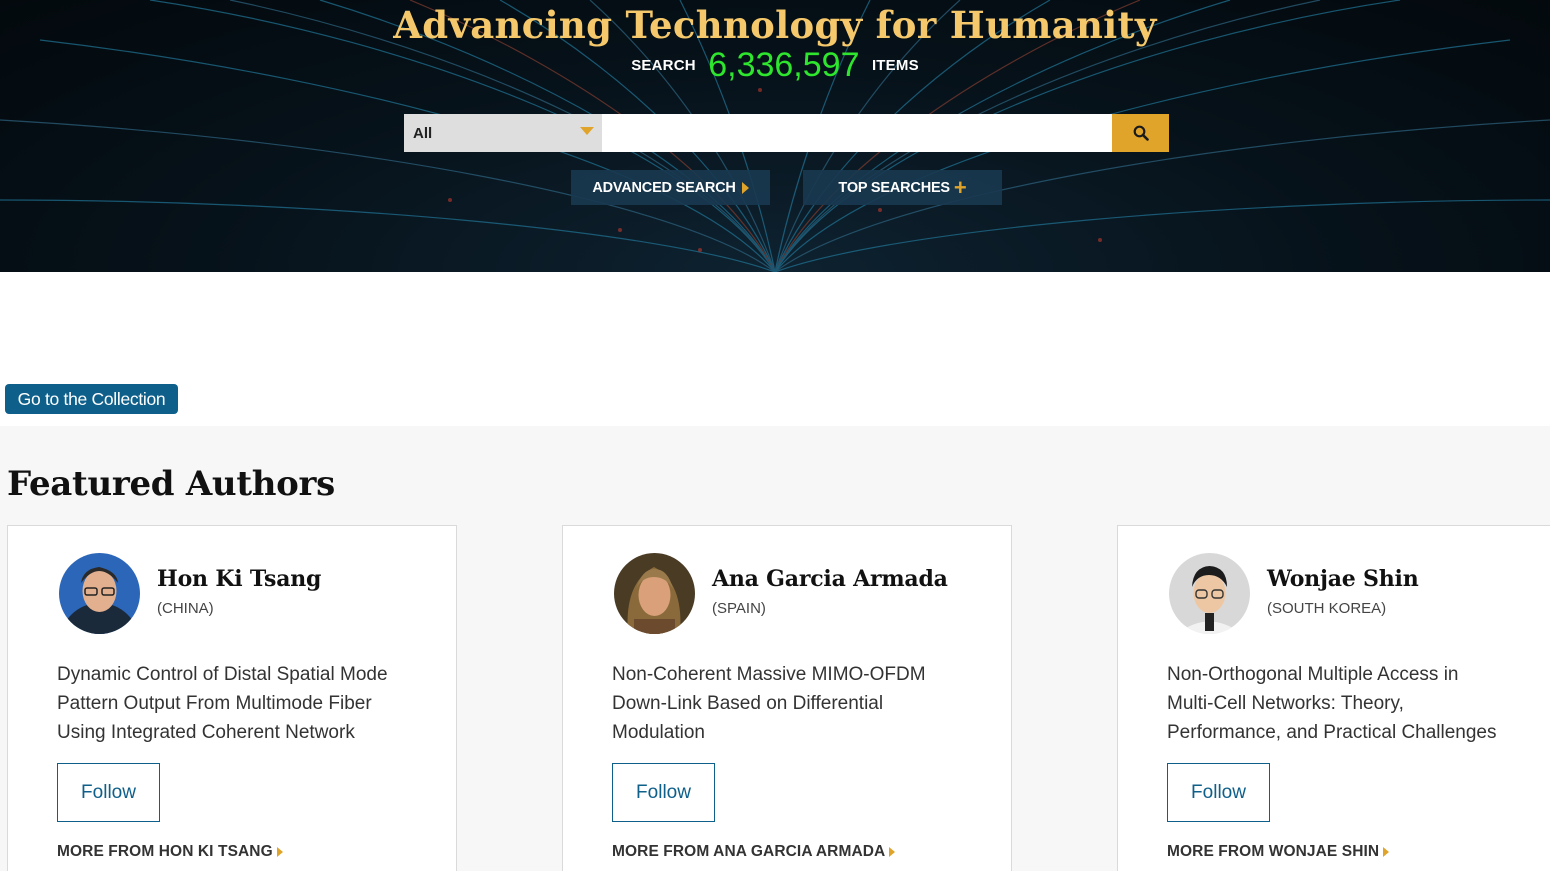 This screenshot has height=871, width=1550. Describe the element at coordinates (239, 579) in the screenshot. I see `author-name: Hon Ki Tsang` at that location.